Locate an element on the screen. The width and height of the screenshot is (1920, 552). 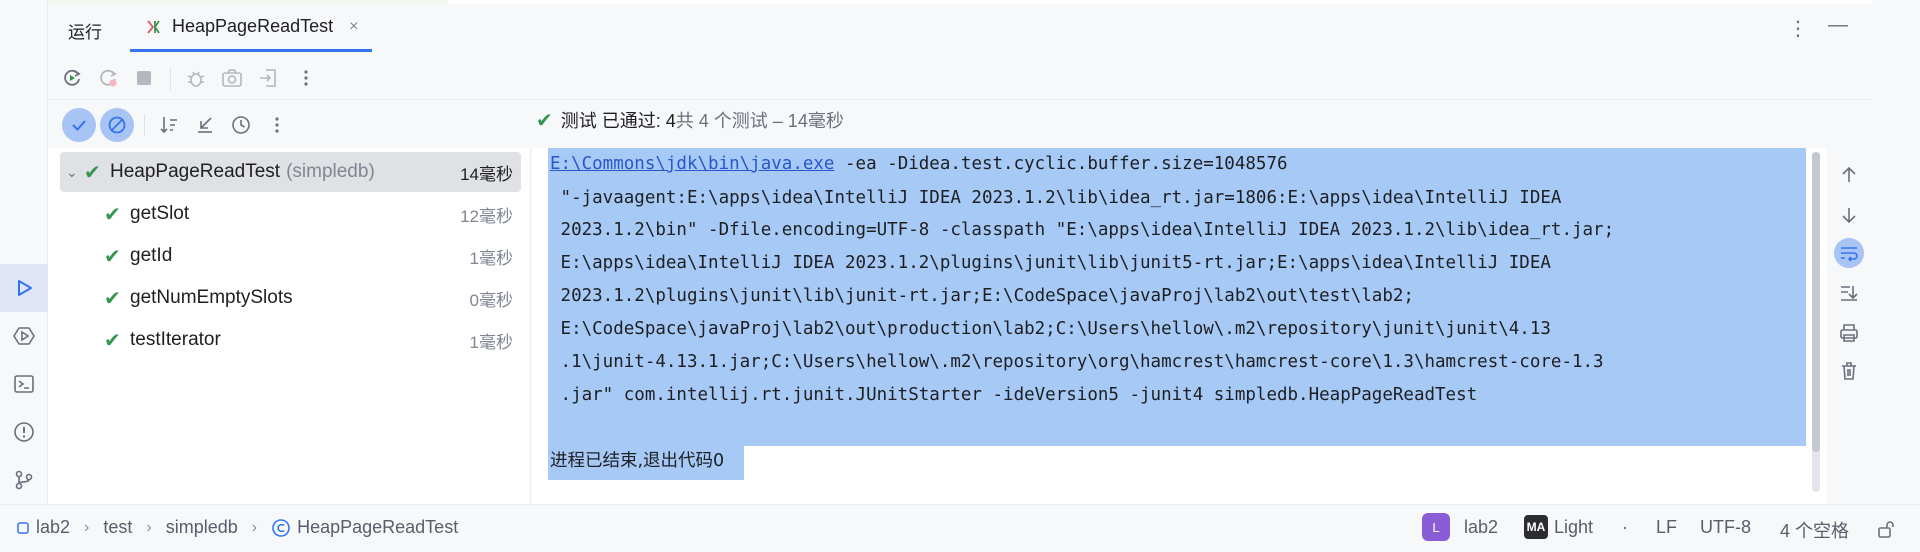
console-scrollbar-thumb is located at coordinates (1816, 302).